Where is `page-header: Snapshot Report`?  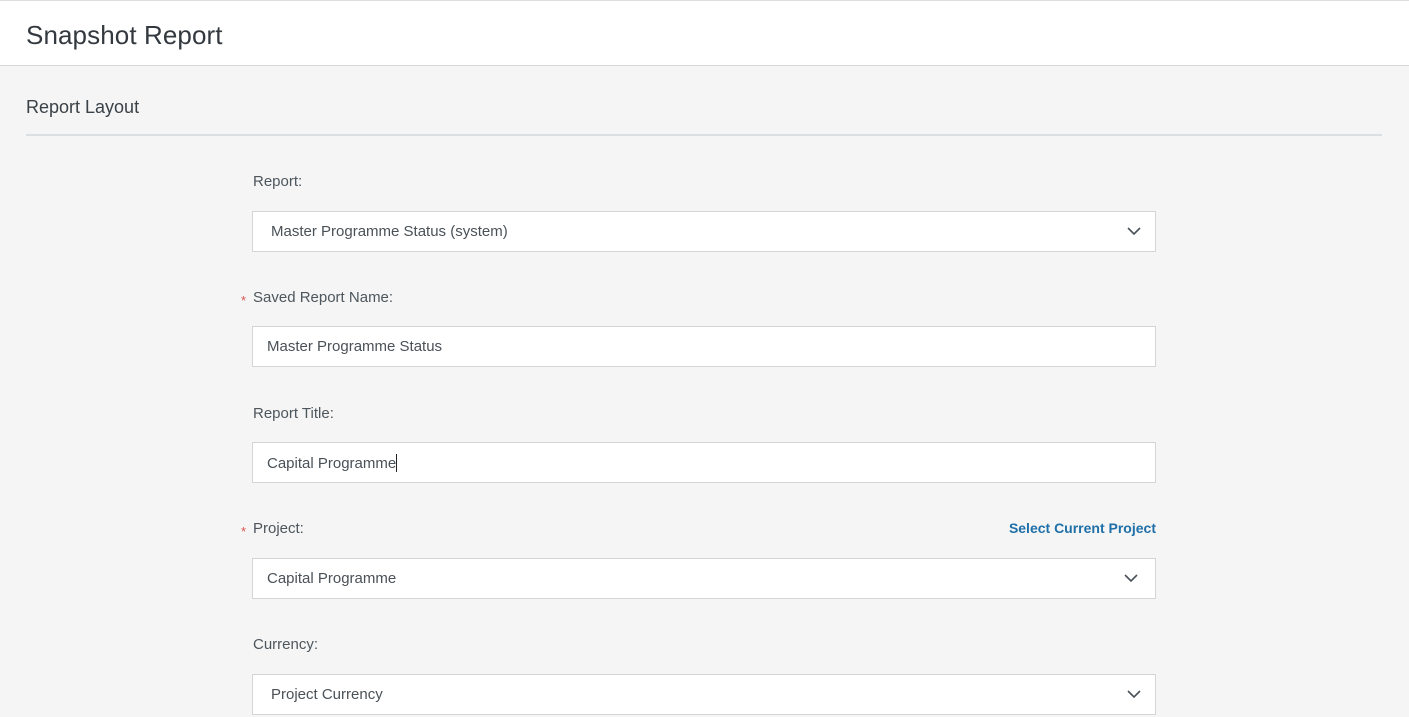
page-header: Snapshot Report is located at coordinates (704, 33).